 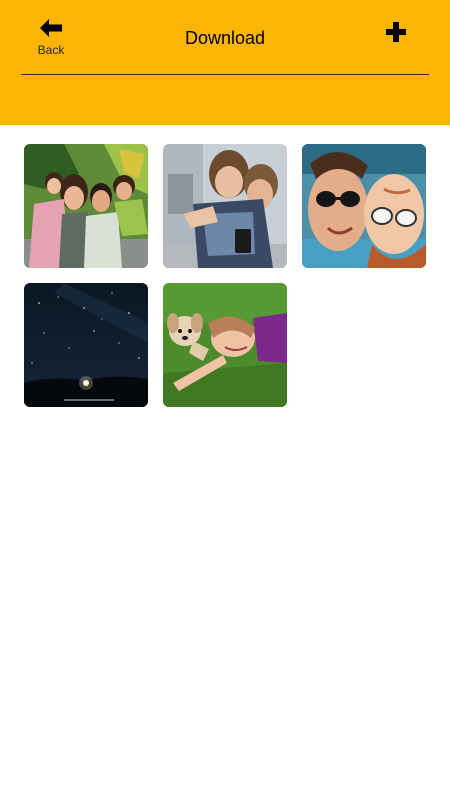 I want to click on photo-thumbnail-sunglasses-selfie, so click(x=364, y=206).